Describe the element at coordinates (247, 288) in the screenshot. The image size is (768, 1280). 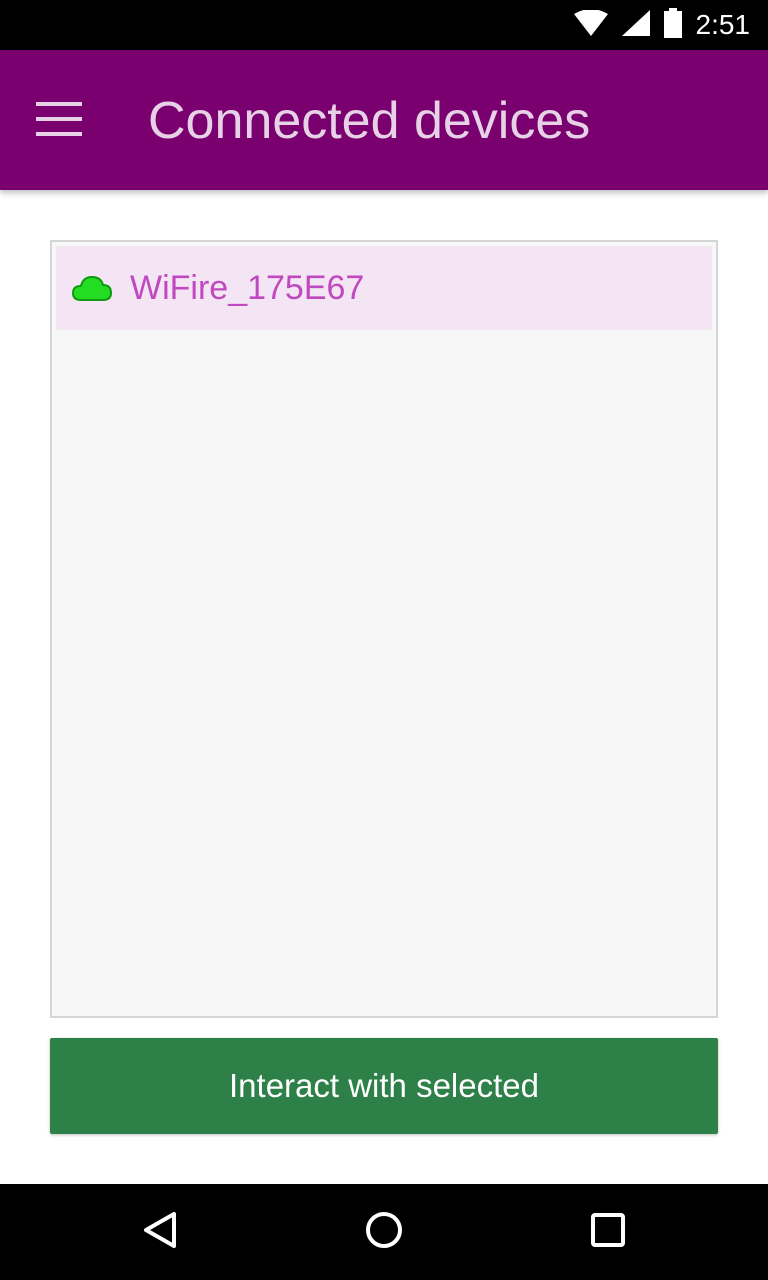
I see `device-name: WiFire_175E67` at that location.